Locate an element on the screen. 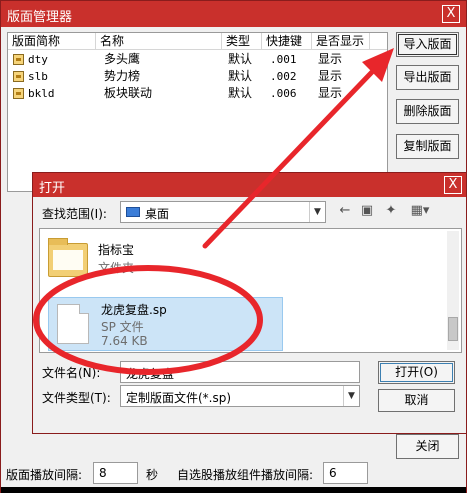  list-item-file: 龙虎复盘.sp SP 文件 7.64 KB is located at coordinates (165, 324).